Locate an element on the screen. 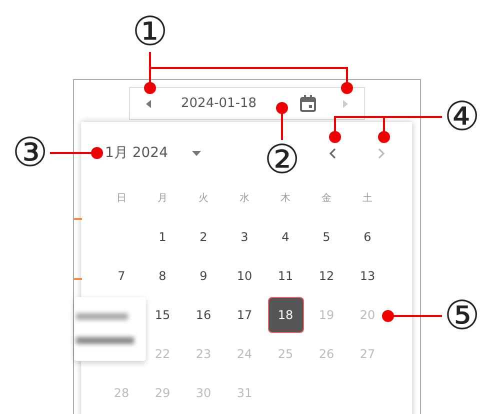 This screenshot has width=483, height=414. day-cell: 6 is located at coordinates (368, 236).